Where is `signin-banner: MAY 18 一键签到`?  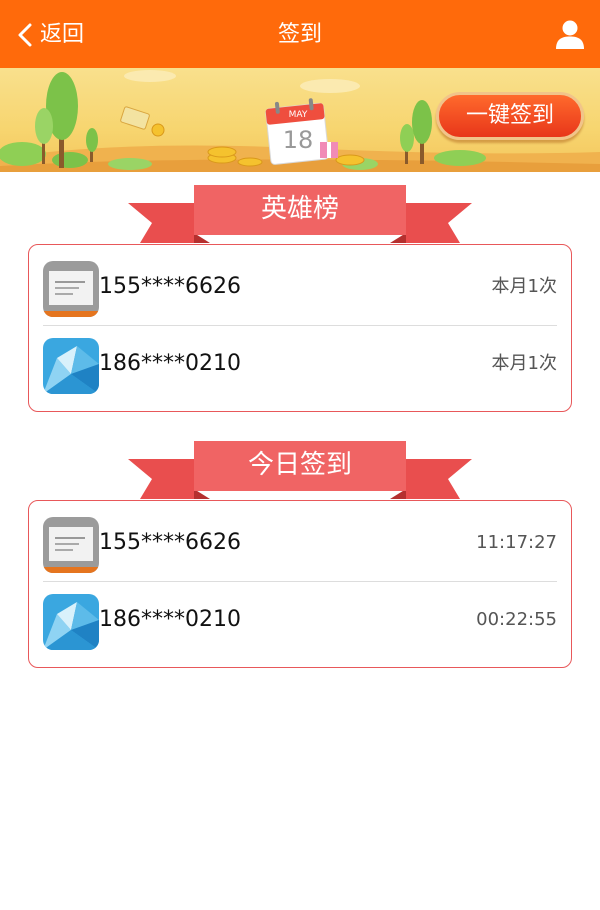 signin-banner: MAY 18 一键签到 is located at coordinates (300, 120).